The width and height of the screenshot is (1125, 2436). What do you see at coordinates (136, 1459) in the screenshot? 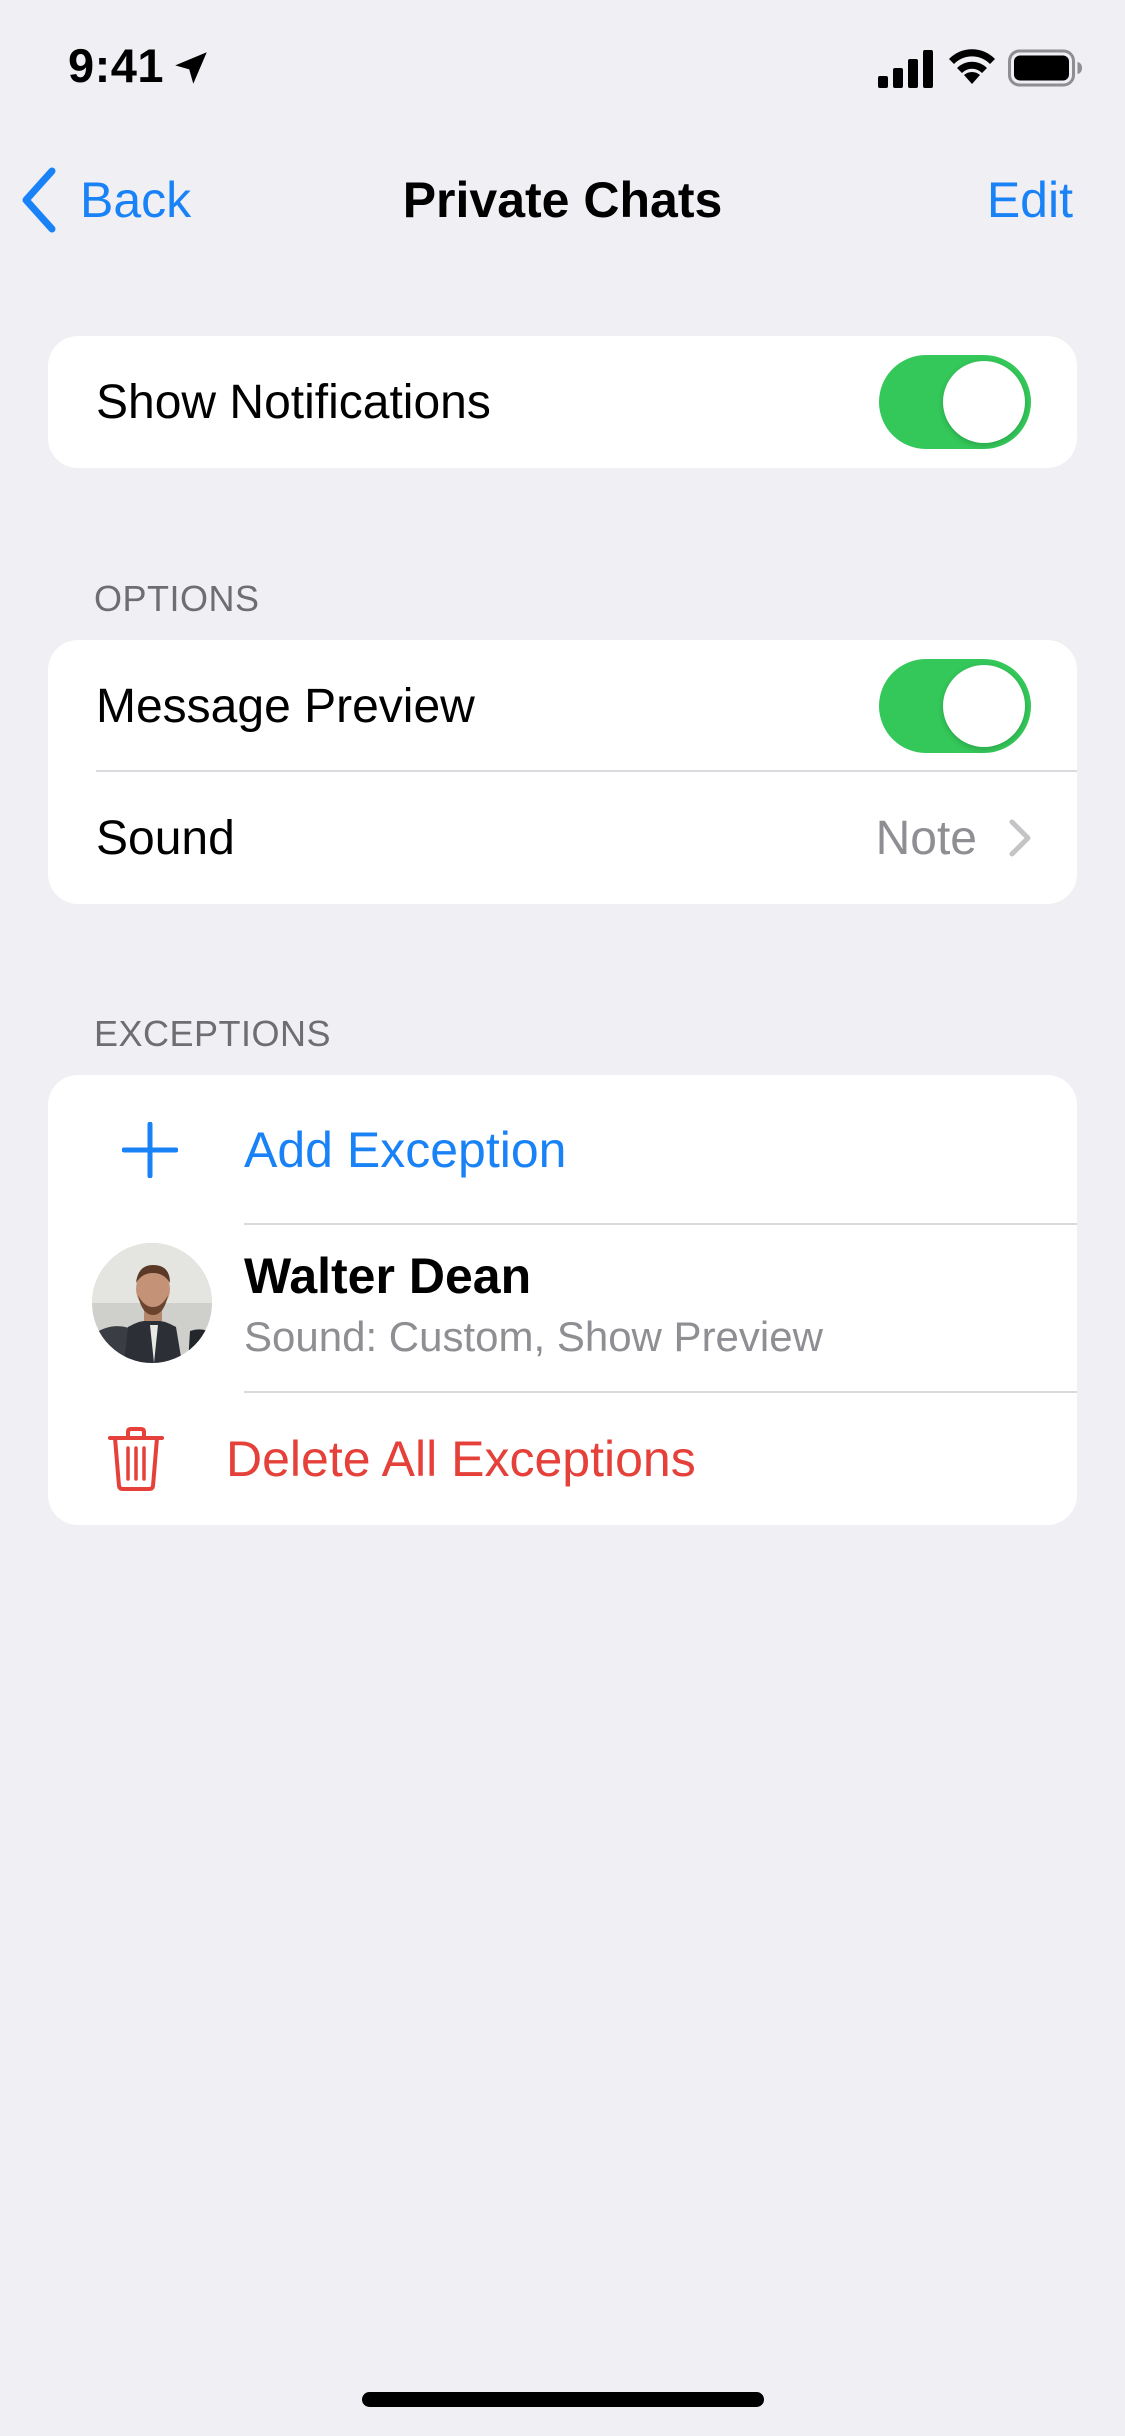
I see `trash-icon` at bounding box center [136, 1459].